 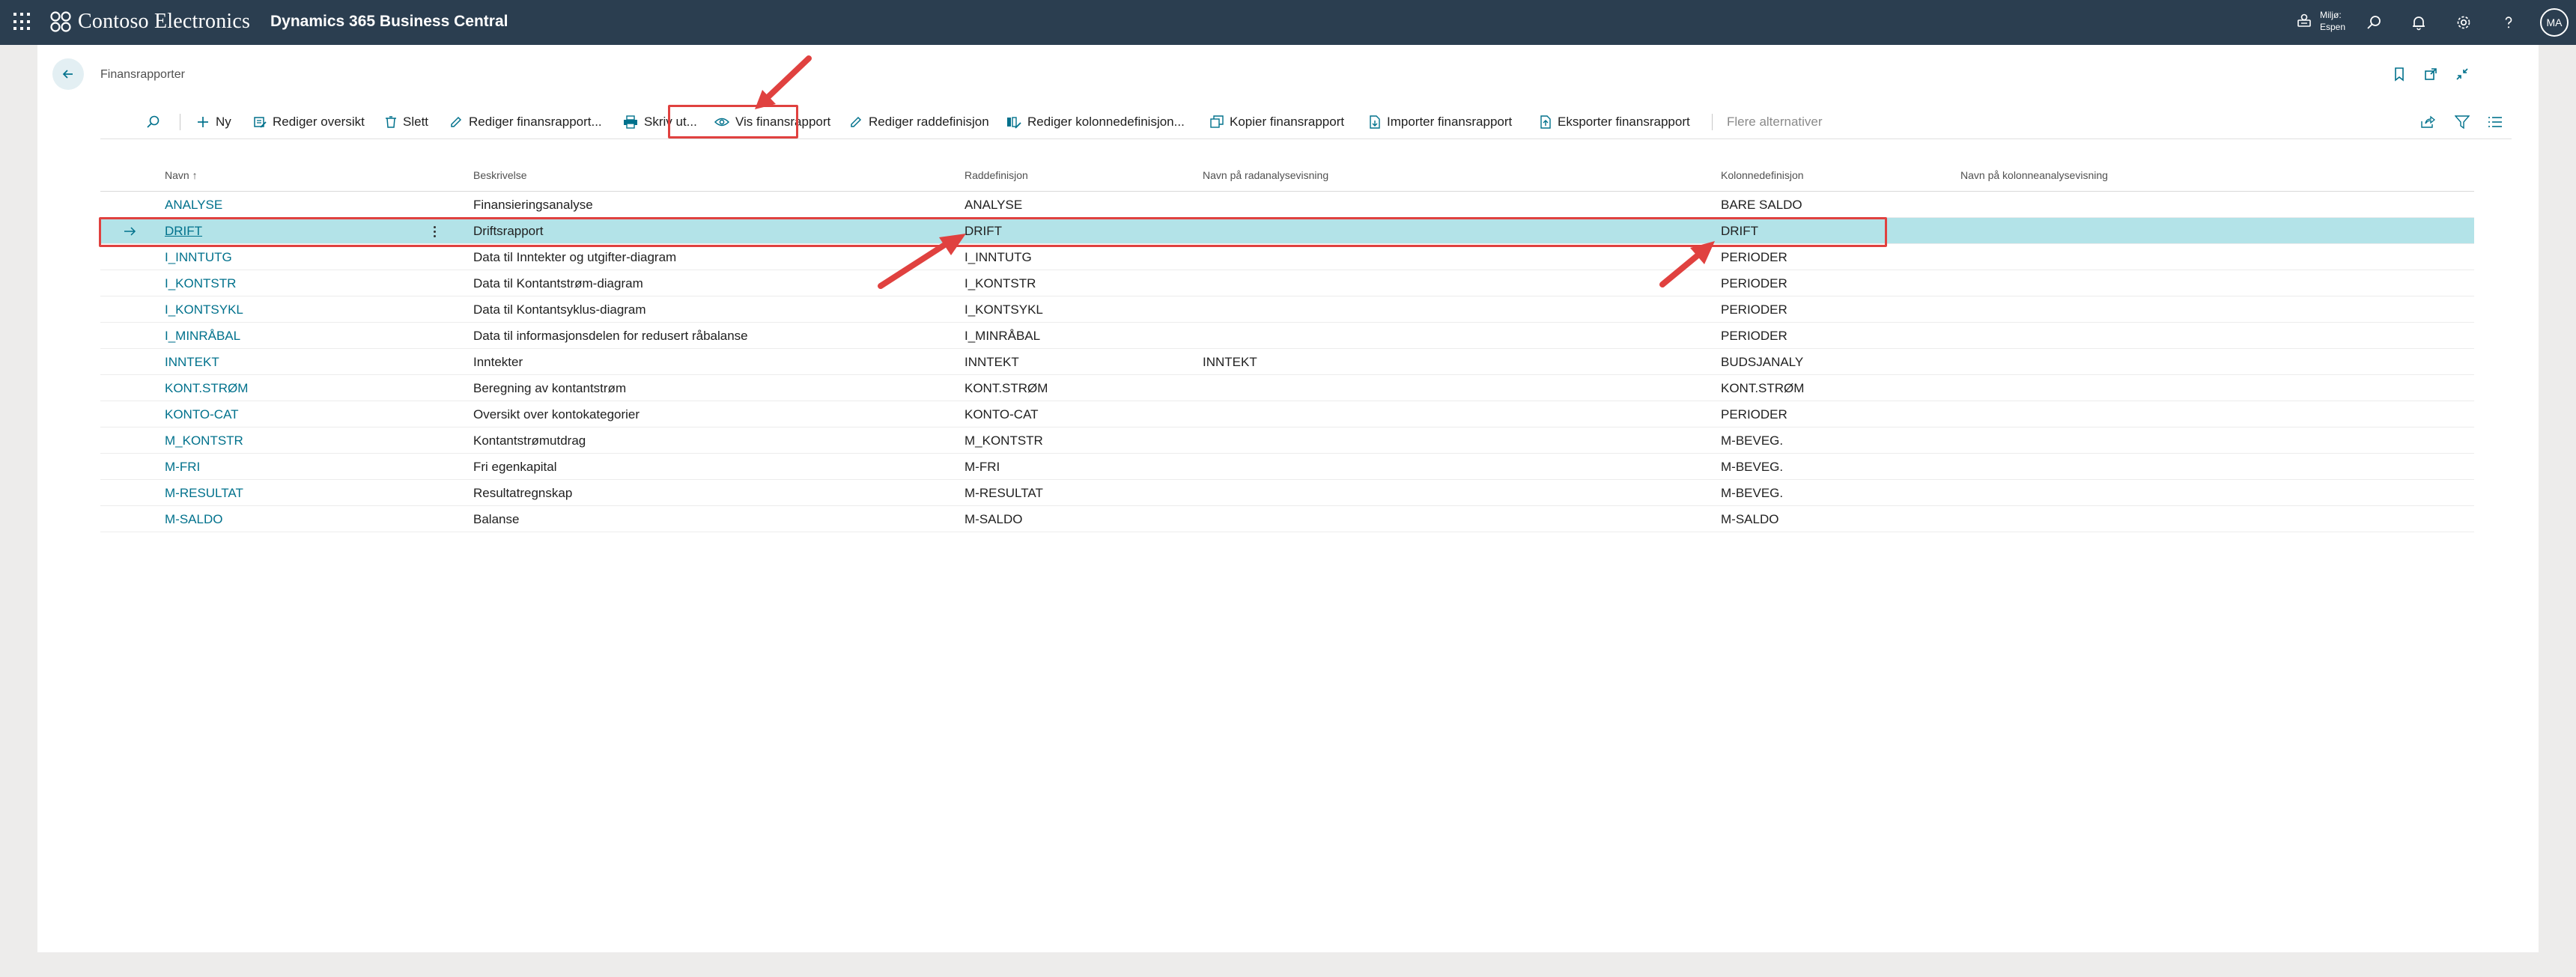 I want to click on cell-description: Balanse, so click(x=496, y=519).